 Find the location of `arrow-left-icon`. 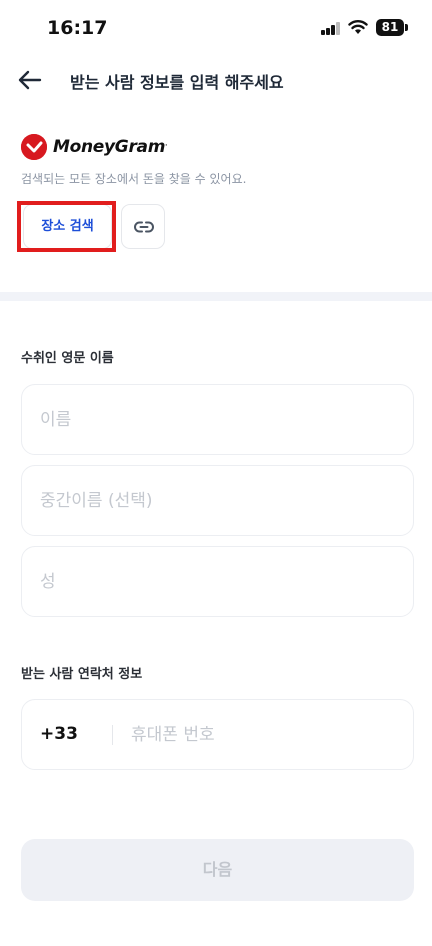

arrow-left-icon is located at coordinates (30, 80).